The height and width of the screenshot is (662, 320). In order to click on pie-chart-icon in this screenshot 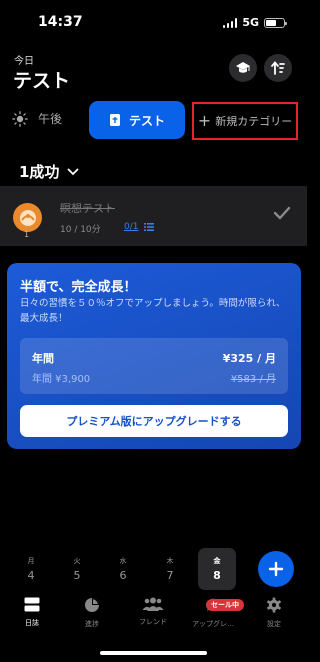, I will do `click(92, 605)`.